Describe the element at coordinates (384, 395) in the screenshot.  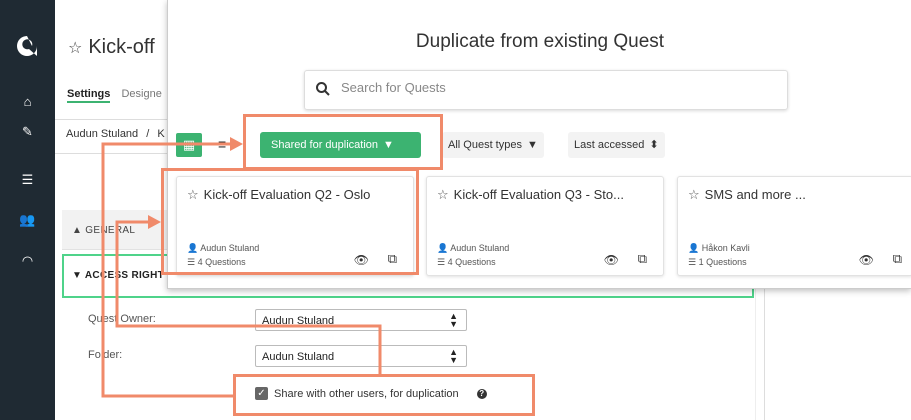
I see `highlight-share-checkbox` at that location.